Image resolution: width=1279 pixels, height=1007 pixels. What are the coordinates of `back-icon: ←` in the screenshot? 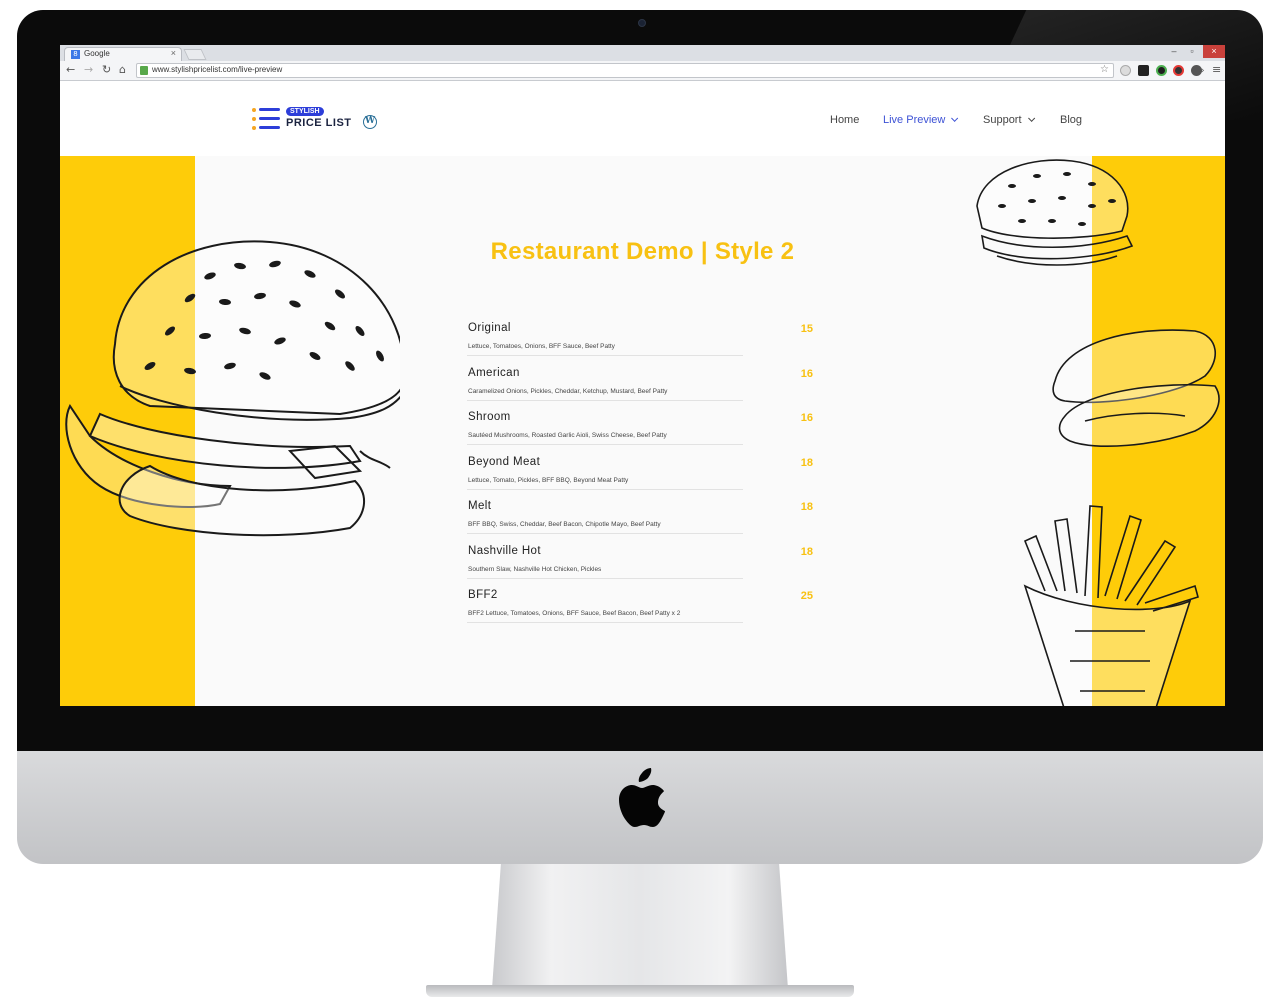 It's located at (70, 70).